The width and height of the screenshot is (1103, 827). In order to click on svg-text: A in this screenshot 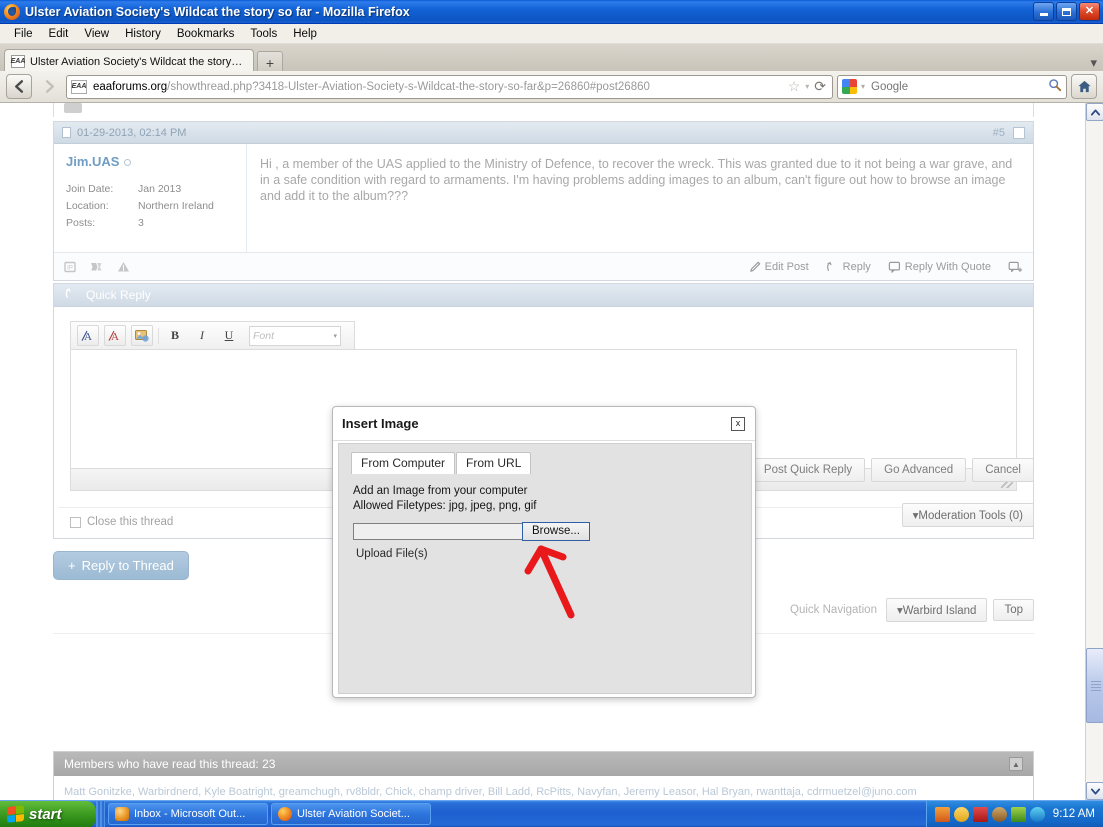, I will do `click(115, 337)`.